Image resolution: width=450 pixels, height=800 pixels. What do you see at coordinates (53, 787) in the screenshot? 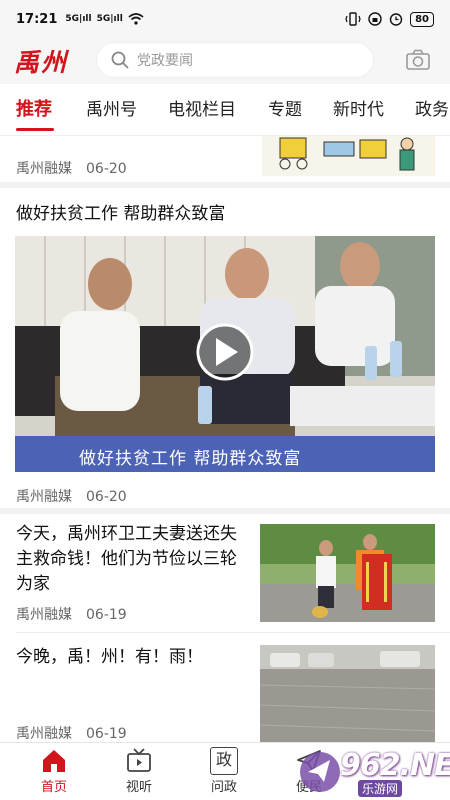
I see `nav-label: 首页` at bounding box center [53, 787].